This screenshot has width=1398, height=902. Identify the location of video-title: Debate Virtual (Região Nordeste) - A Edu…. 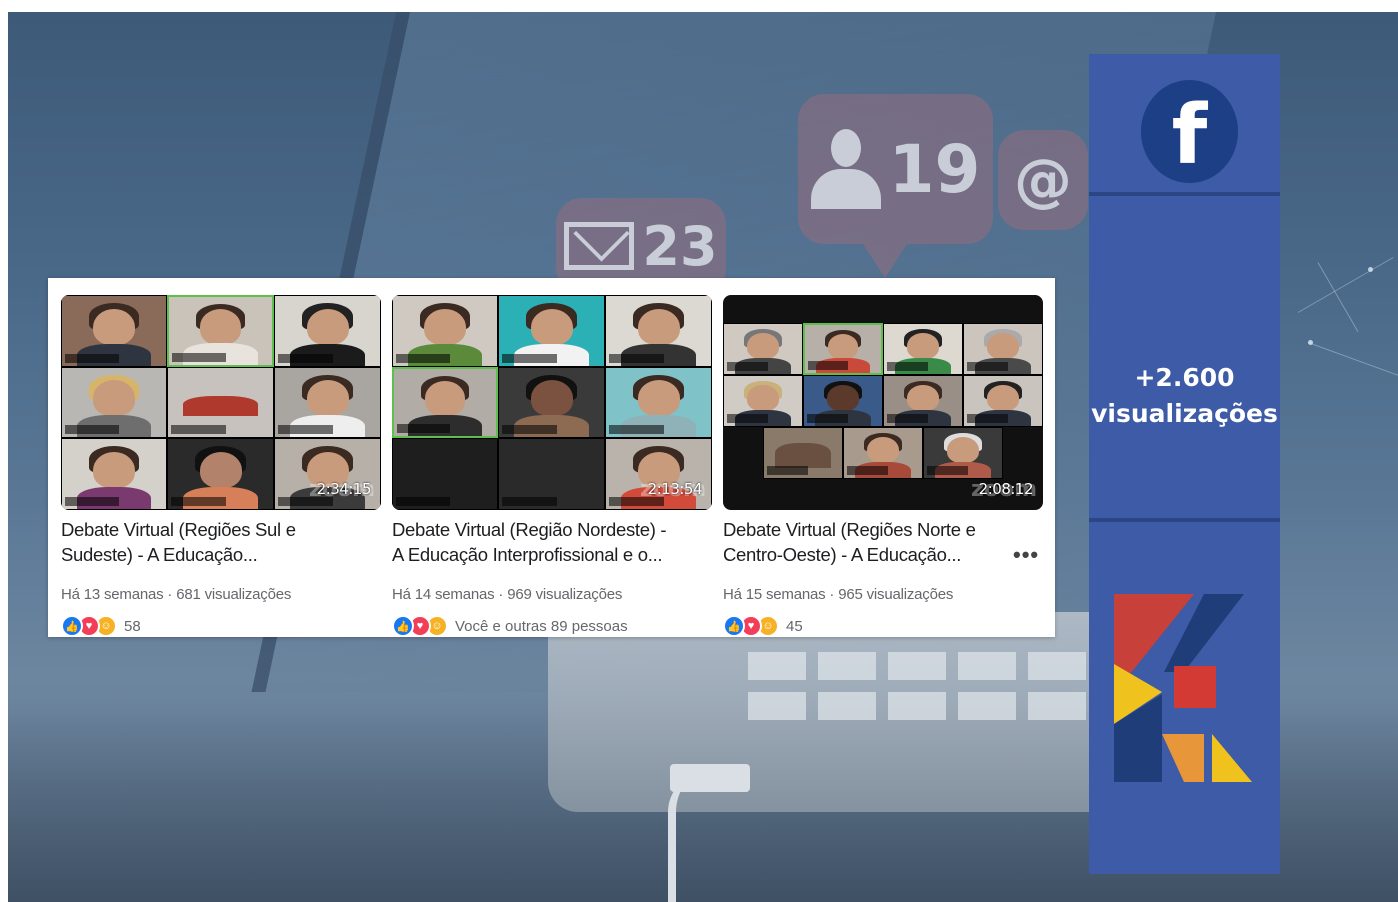
(542, 542).